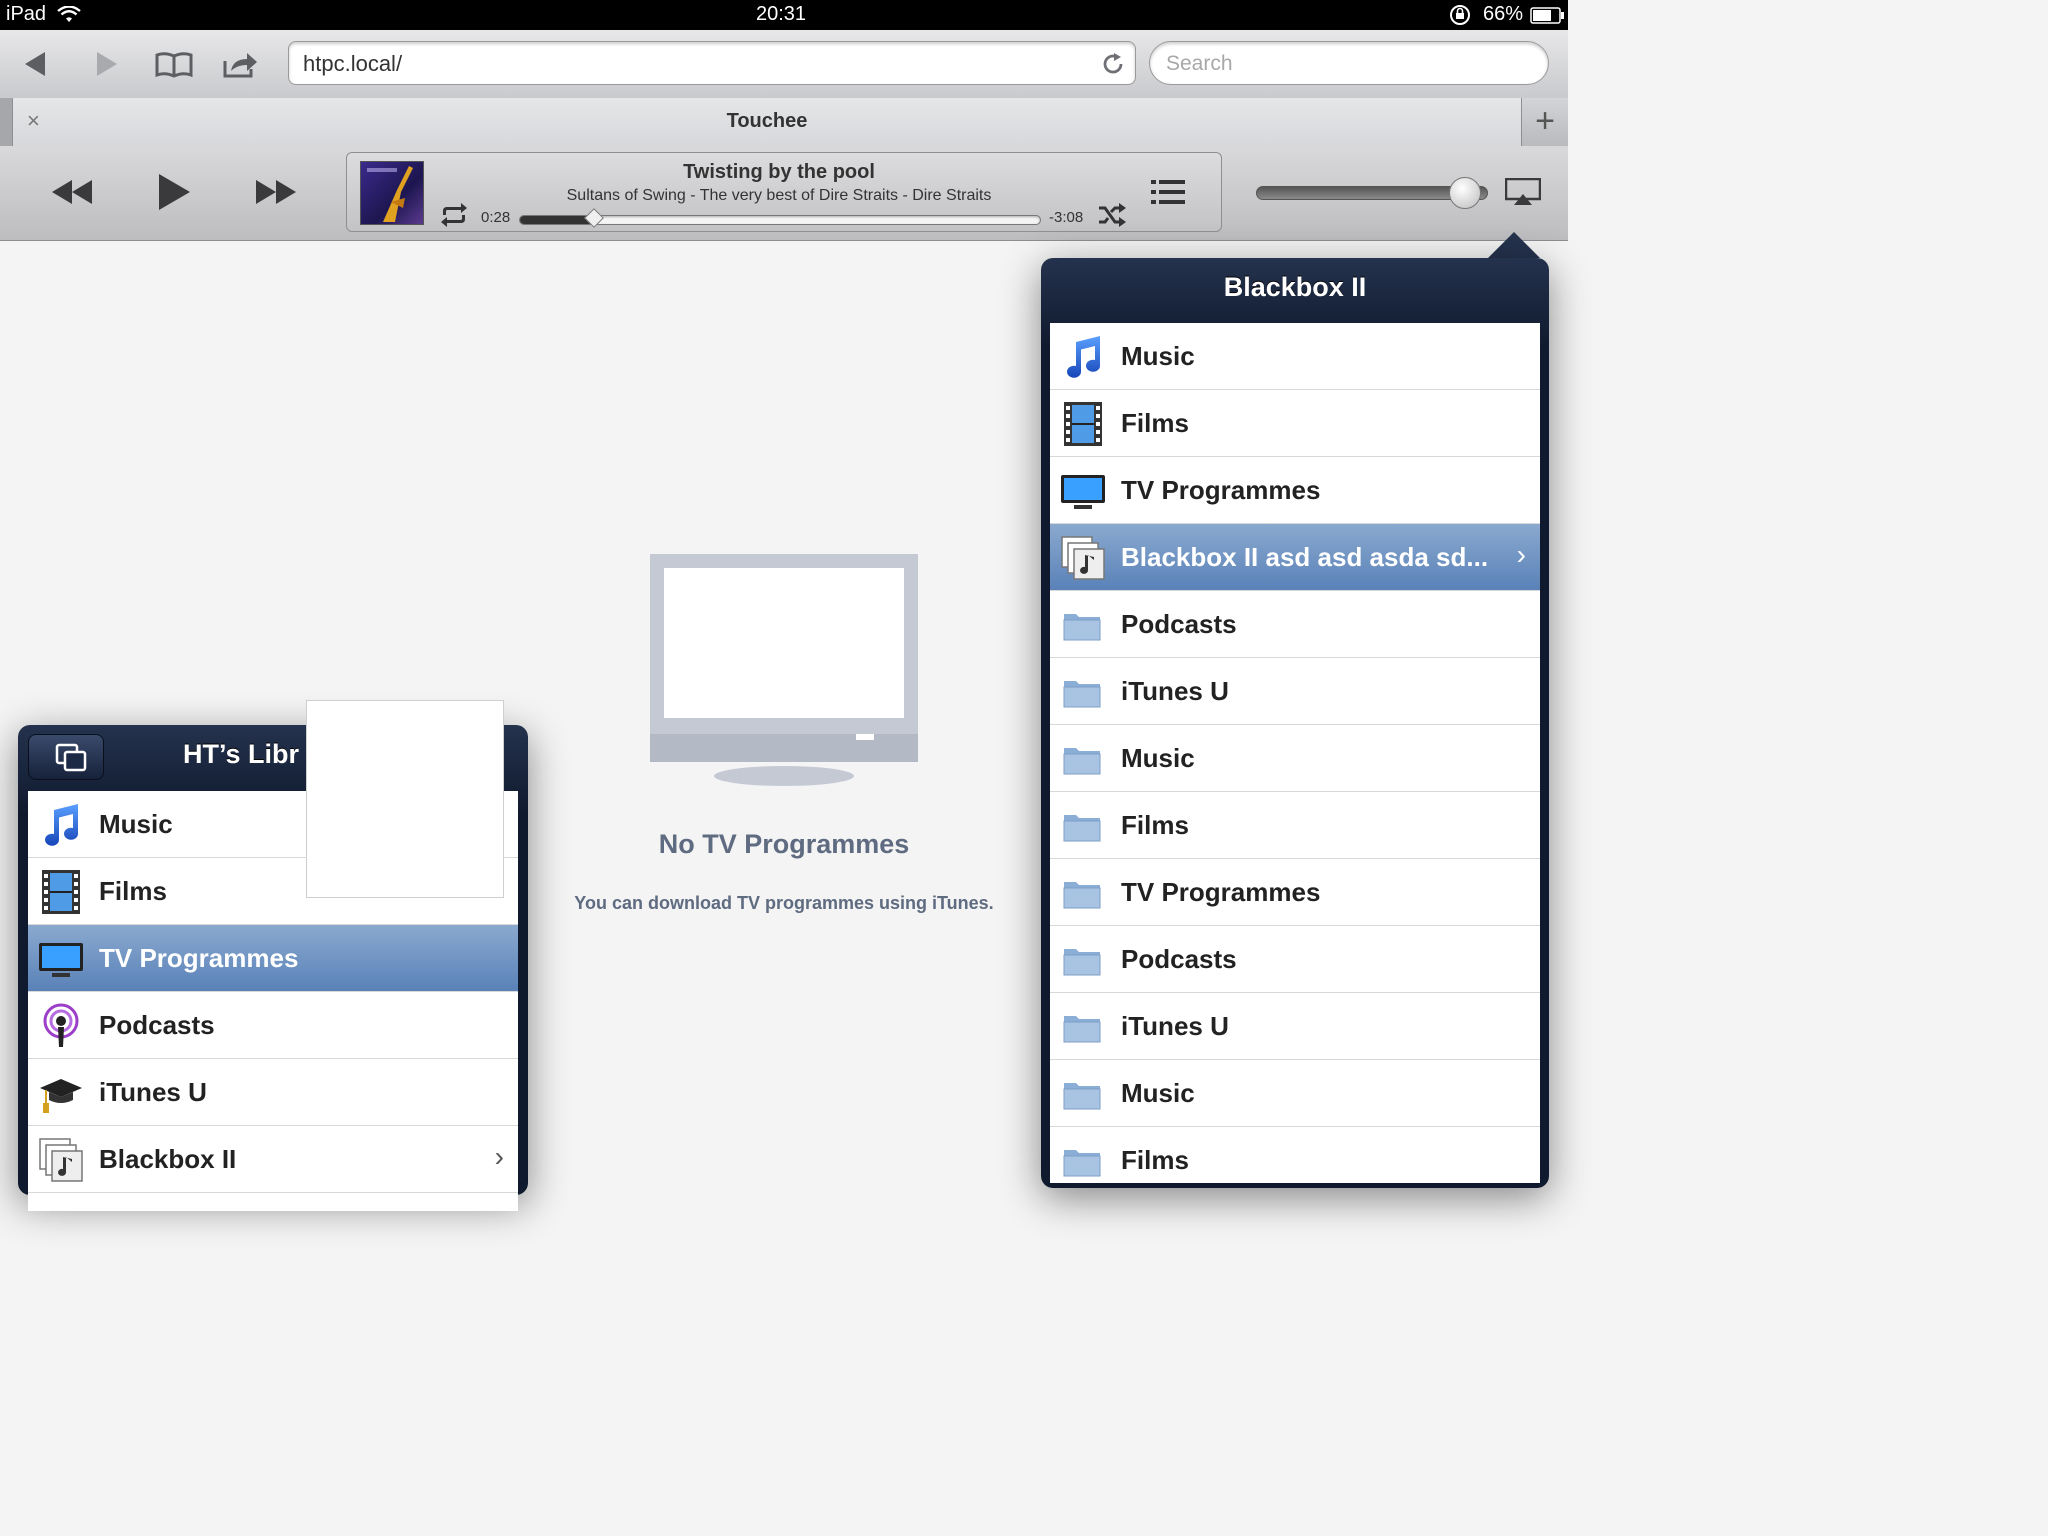 The image size is (2048, 1536). What do you see at coordinates (168, 1159) in the screenshot?
I see `list-item-label: Blackbox II` at bounding box center [168, 1159].